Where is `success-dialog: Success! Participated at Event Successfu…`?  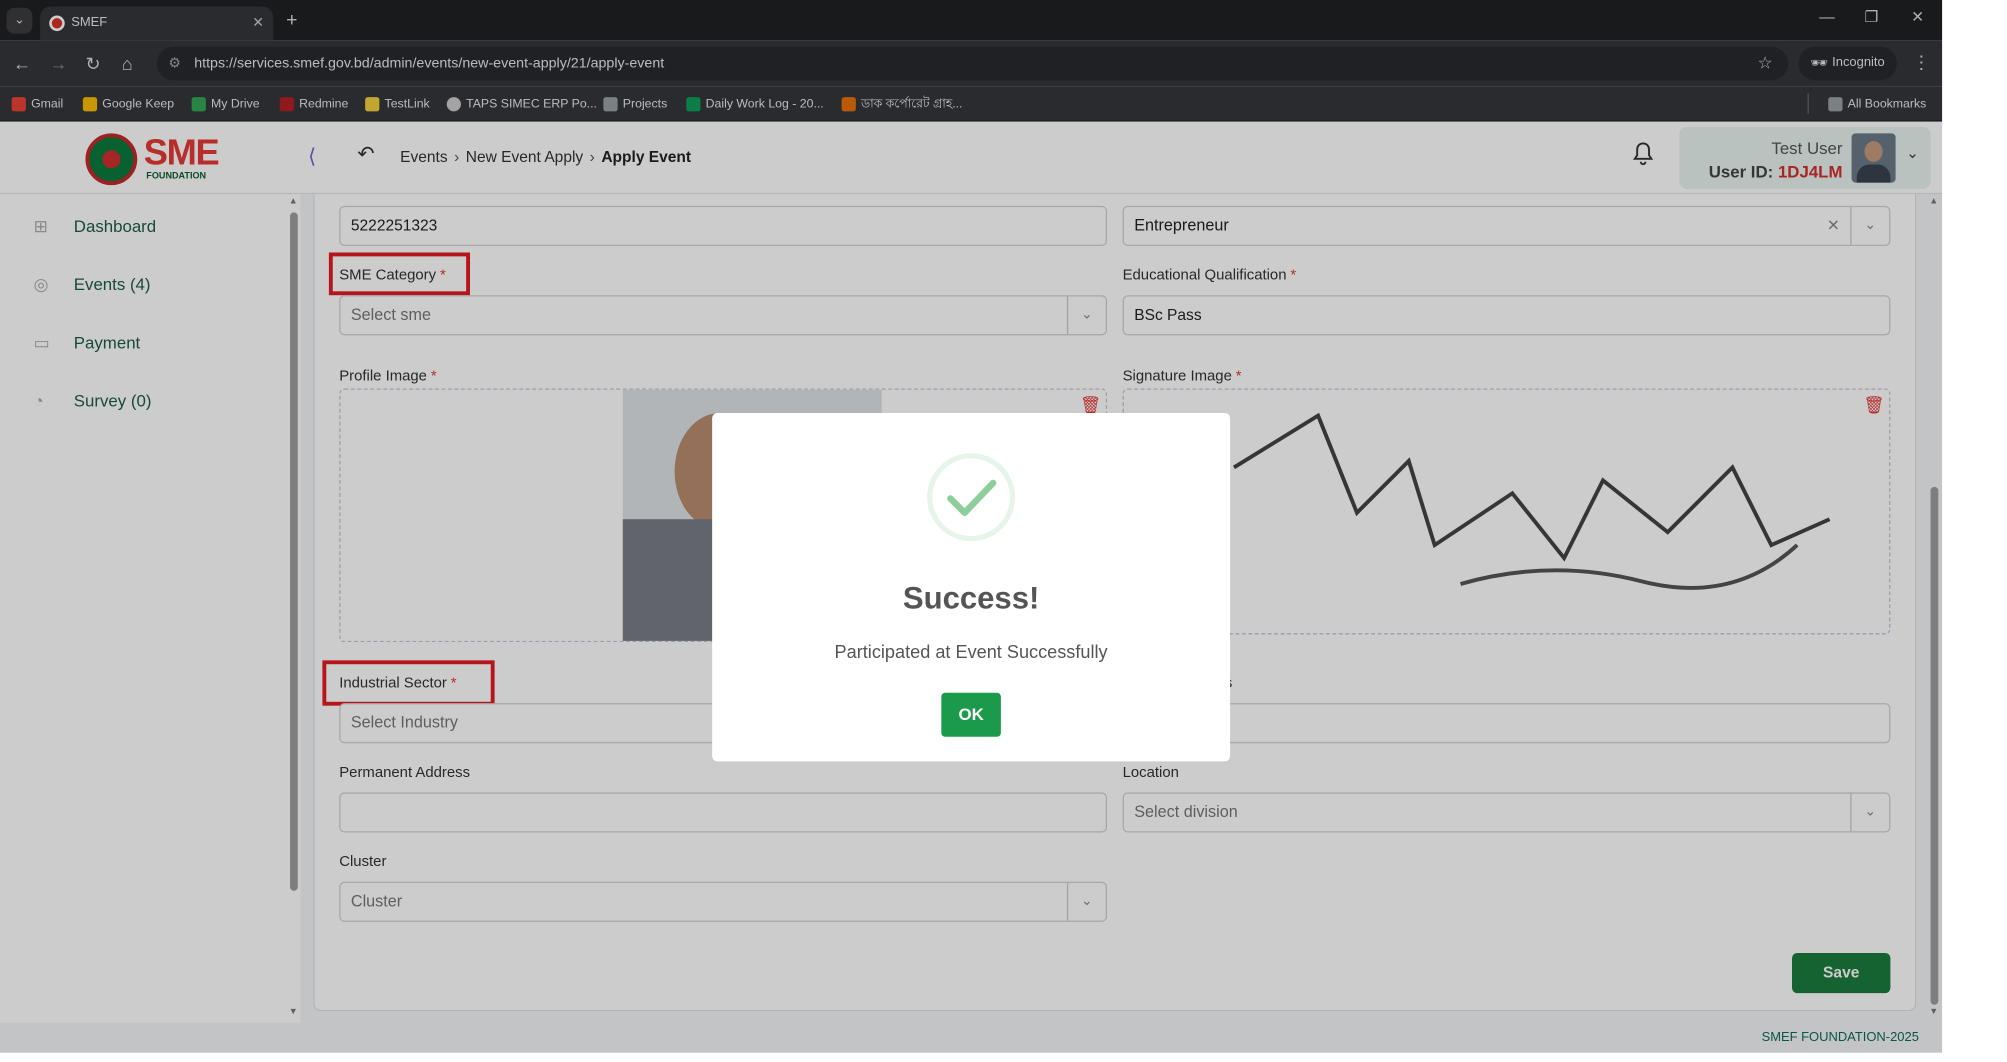
success-dialog: Success! Participated at Event Successfu… is located at coordinates (971, 587).